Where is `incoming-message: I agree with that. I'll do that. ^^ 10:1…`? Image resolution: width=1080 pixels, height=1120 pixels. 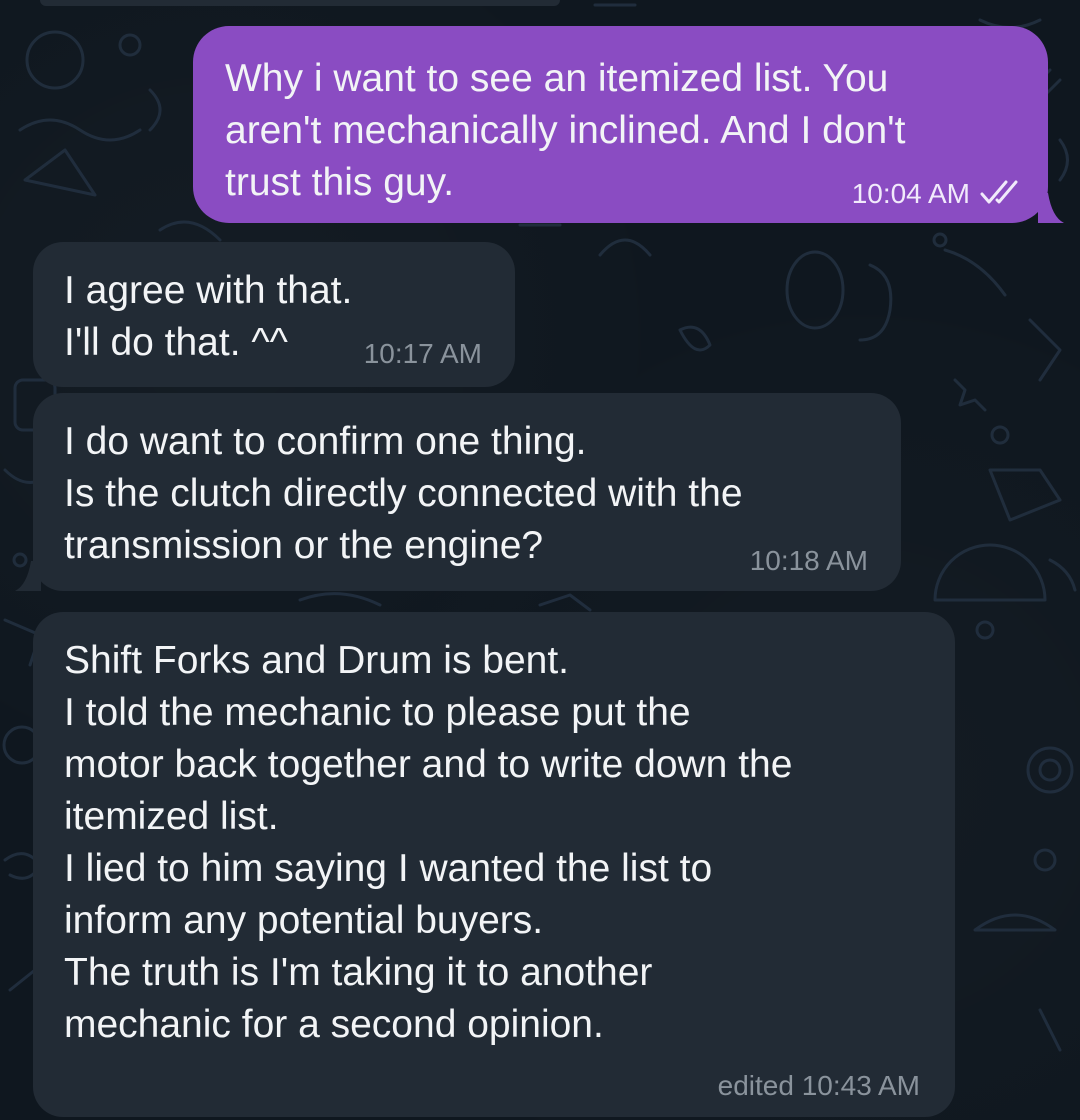 incoming-message: I agree with that. I'll do that. ^^ 10:1… is located at coordinates (274, 314).